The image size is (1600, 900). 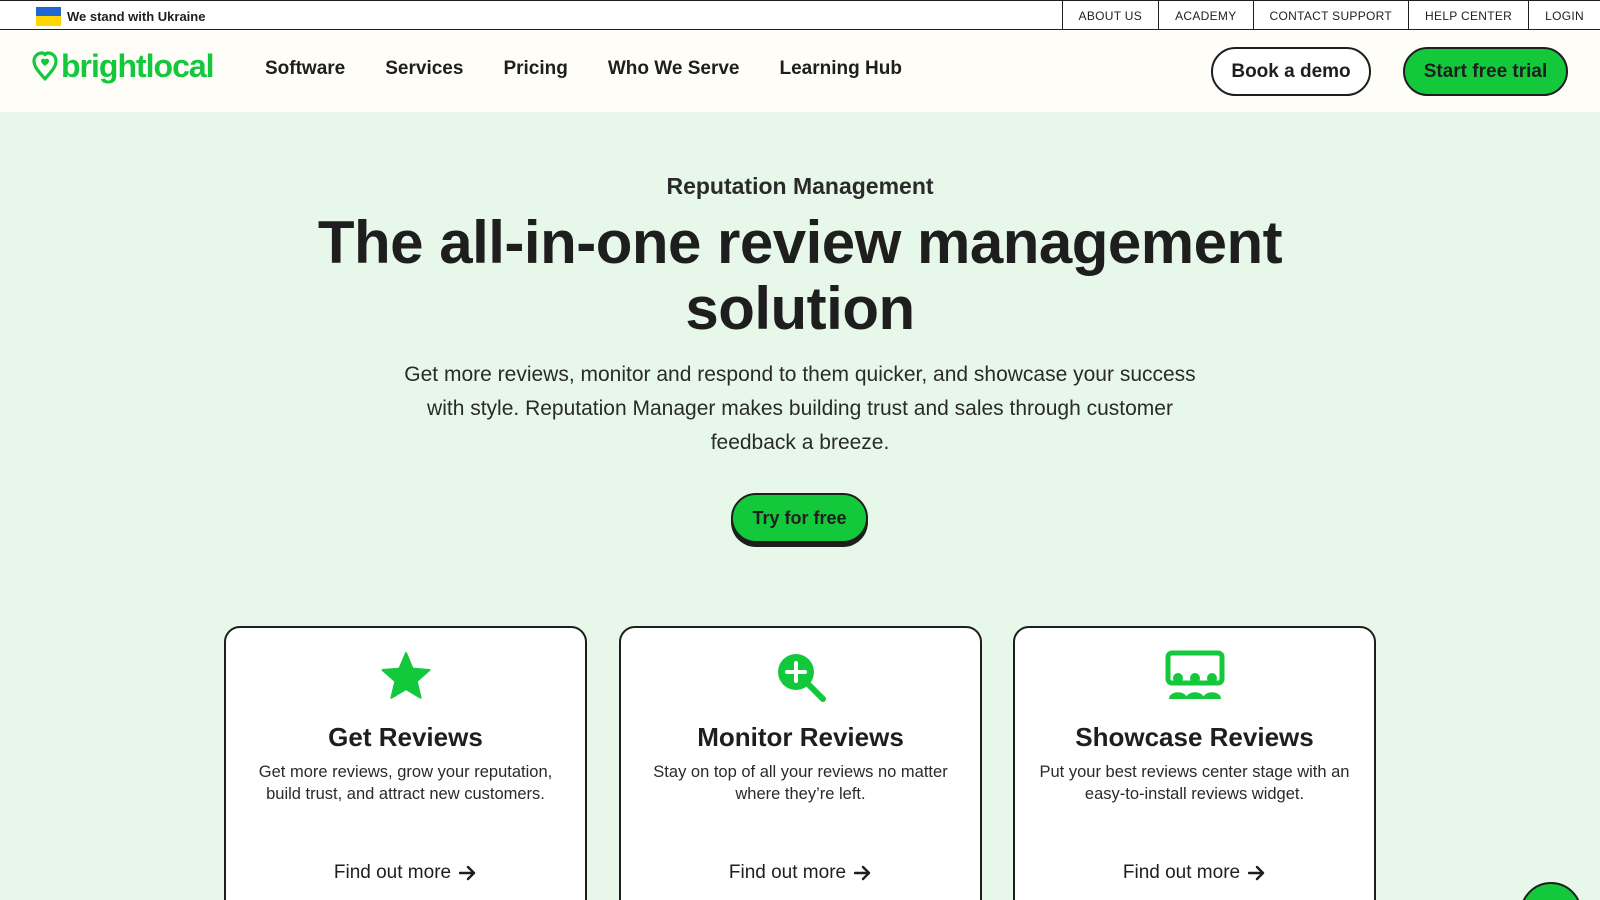 I want to click on ukraine-banner: We stand with Ukraine, so click(x=120, y=16).